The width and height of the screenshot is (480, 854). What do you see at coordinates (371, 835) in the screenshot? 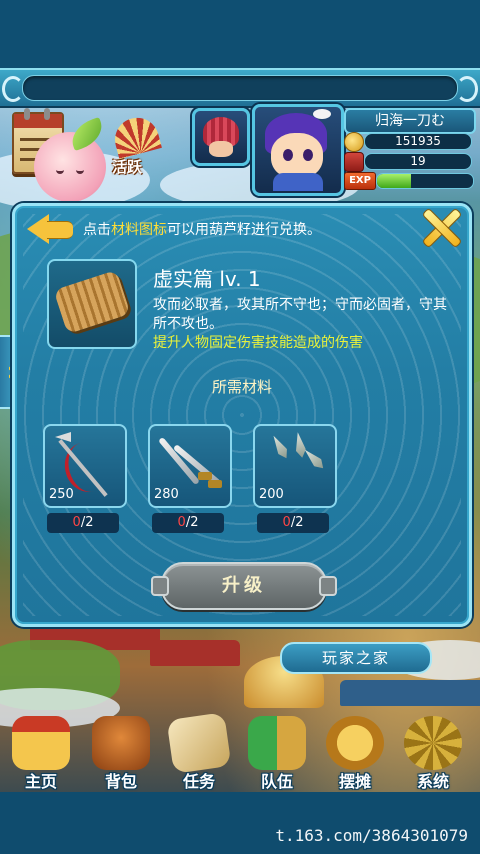
I see `watermark: t.163.com/3864301079` at bounding box center [371, 835].